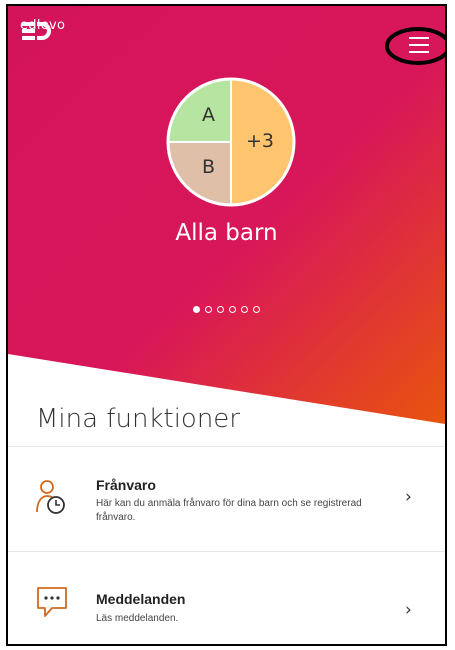 The height and width of the screenshot is (650, 455). I want to click on function-item-meddelanden: Meddelanden Läs meddelanden. ›, so click(226, 598).